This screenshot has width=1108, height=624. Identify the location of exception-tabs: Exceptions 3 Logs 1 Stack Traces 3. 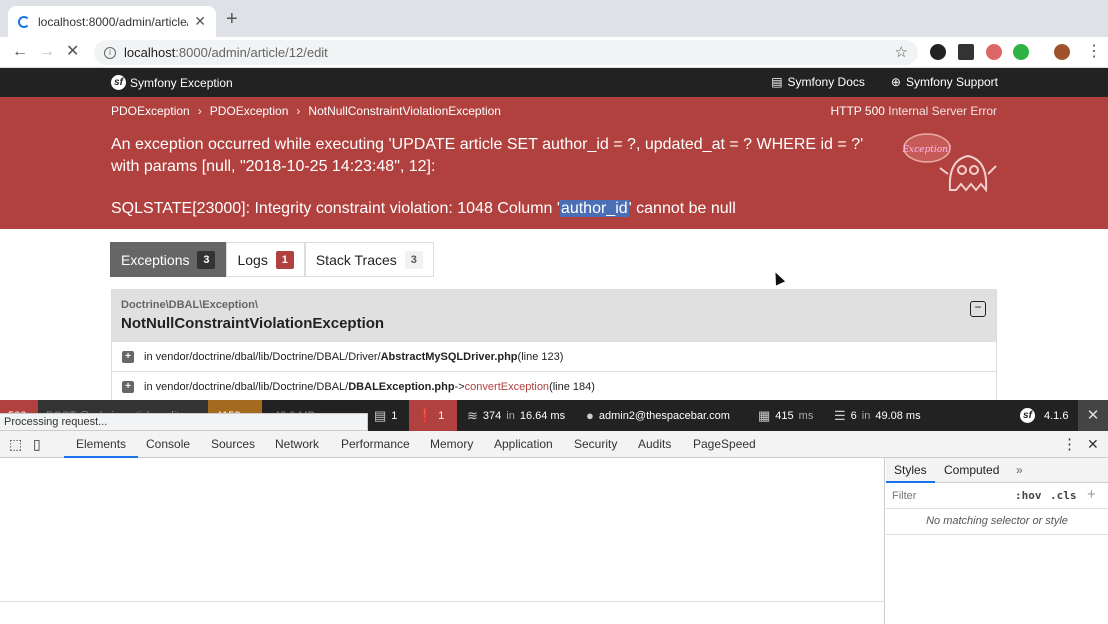
(272, 259).